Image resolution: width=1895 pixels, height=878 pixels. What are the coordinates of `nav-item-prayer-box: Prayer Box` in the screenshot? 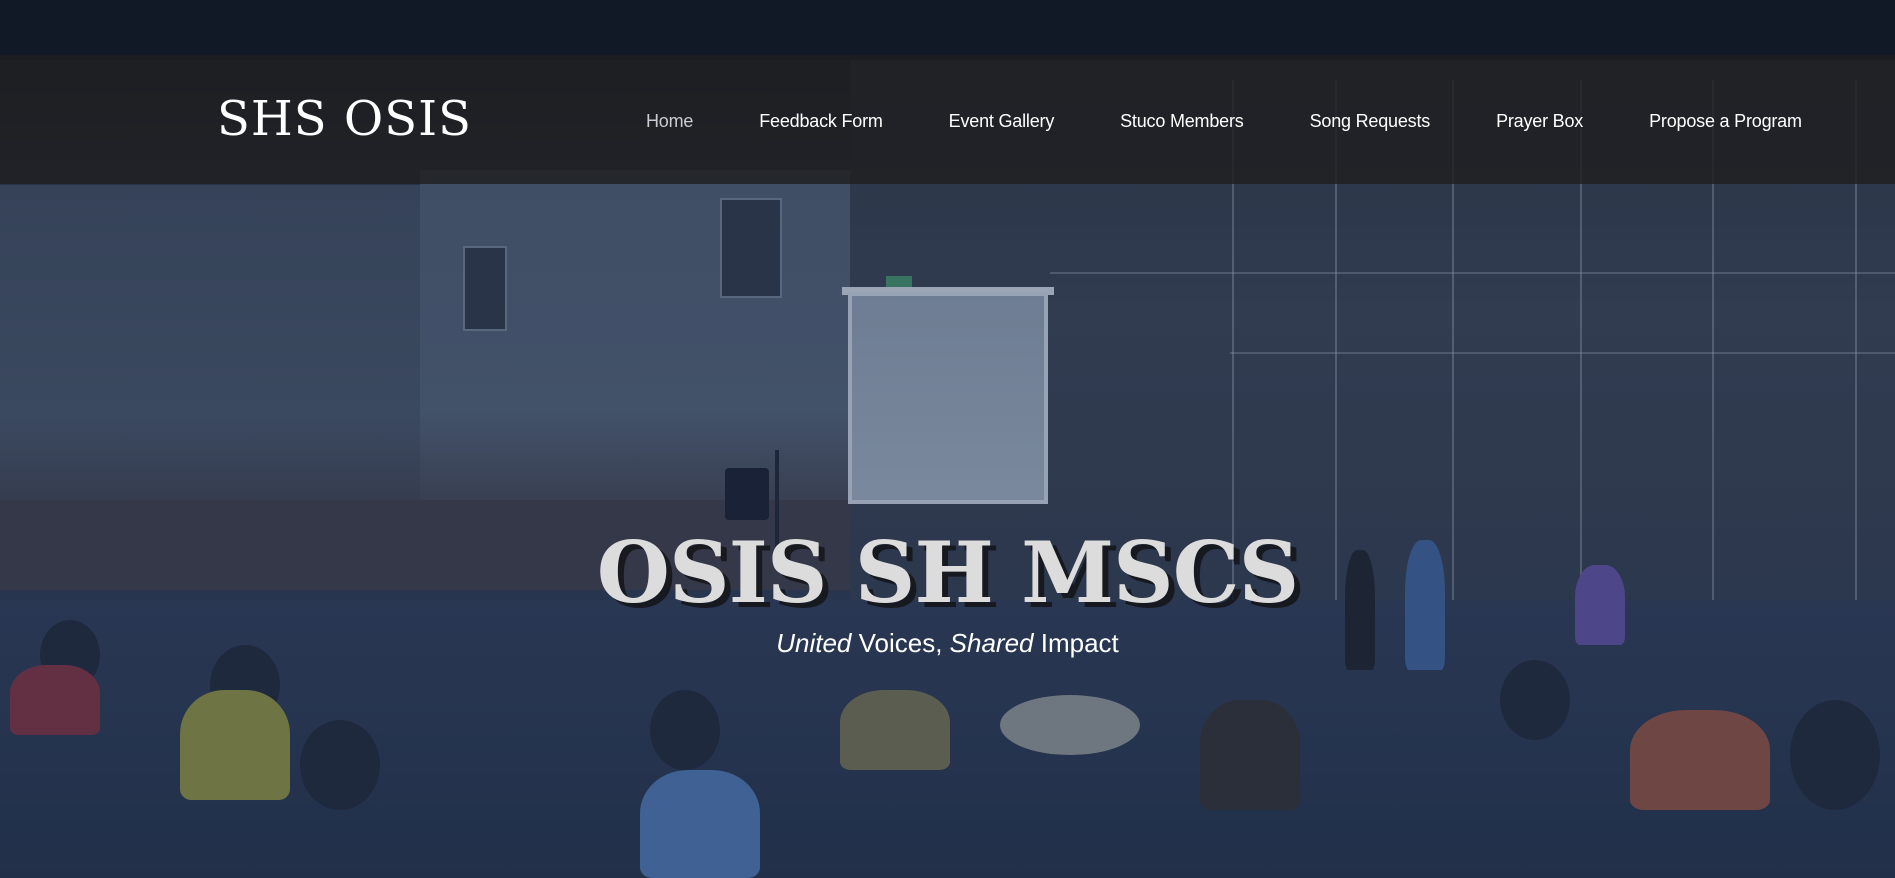 It's located at (1539, 121).